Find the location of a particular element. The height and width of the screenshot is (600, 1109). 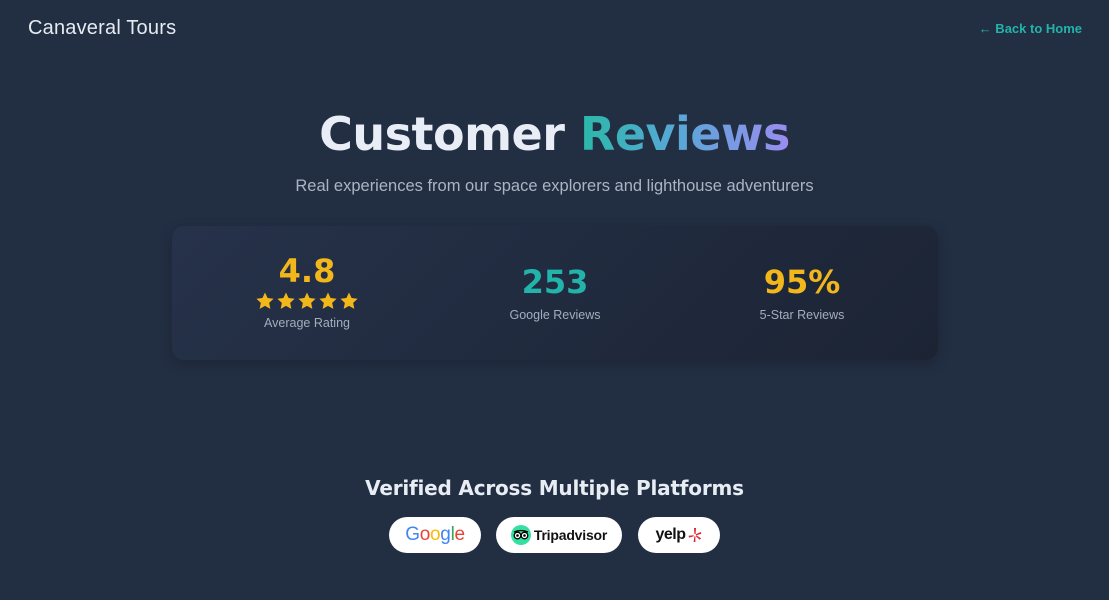

five-star-percent: 95% is located at coordinates (802, 282).